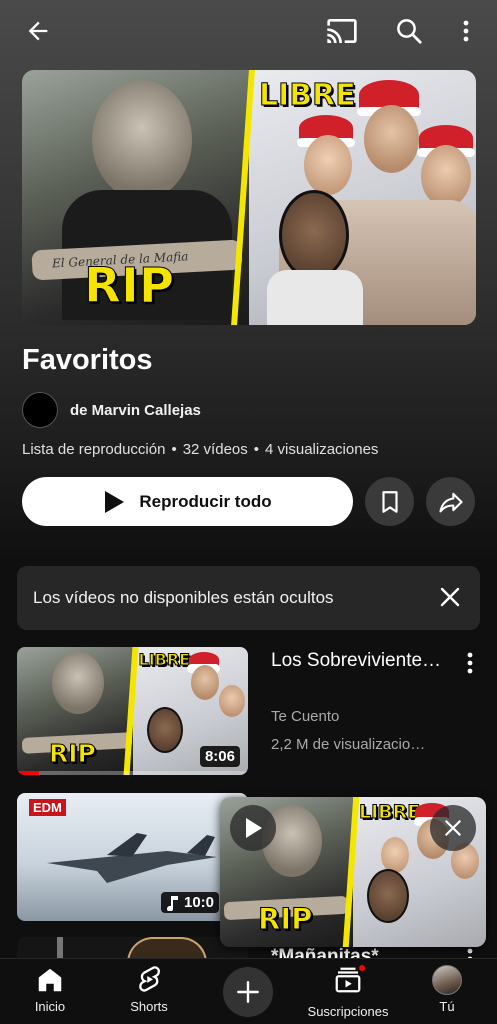  I want to click on nav-label: Shorts, so click(149, 1006).